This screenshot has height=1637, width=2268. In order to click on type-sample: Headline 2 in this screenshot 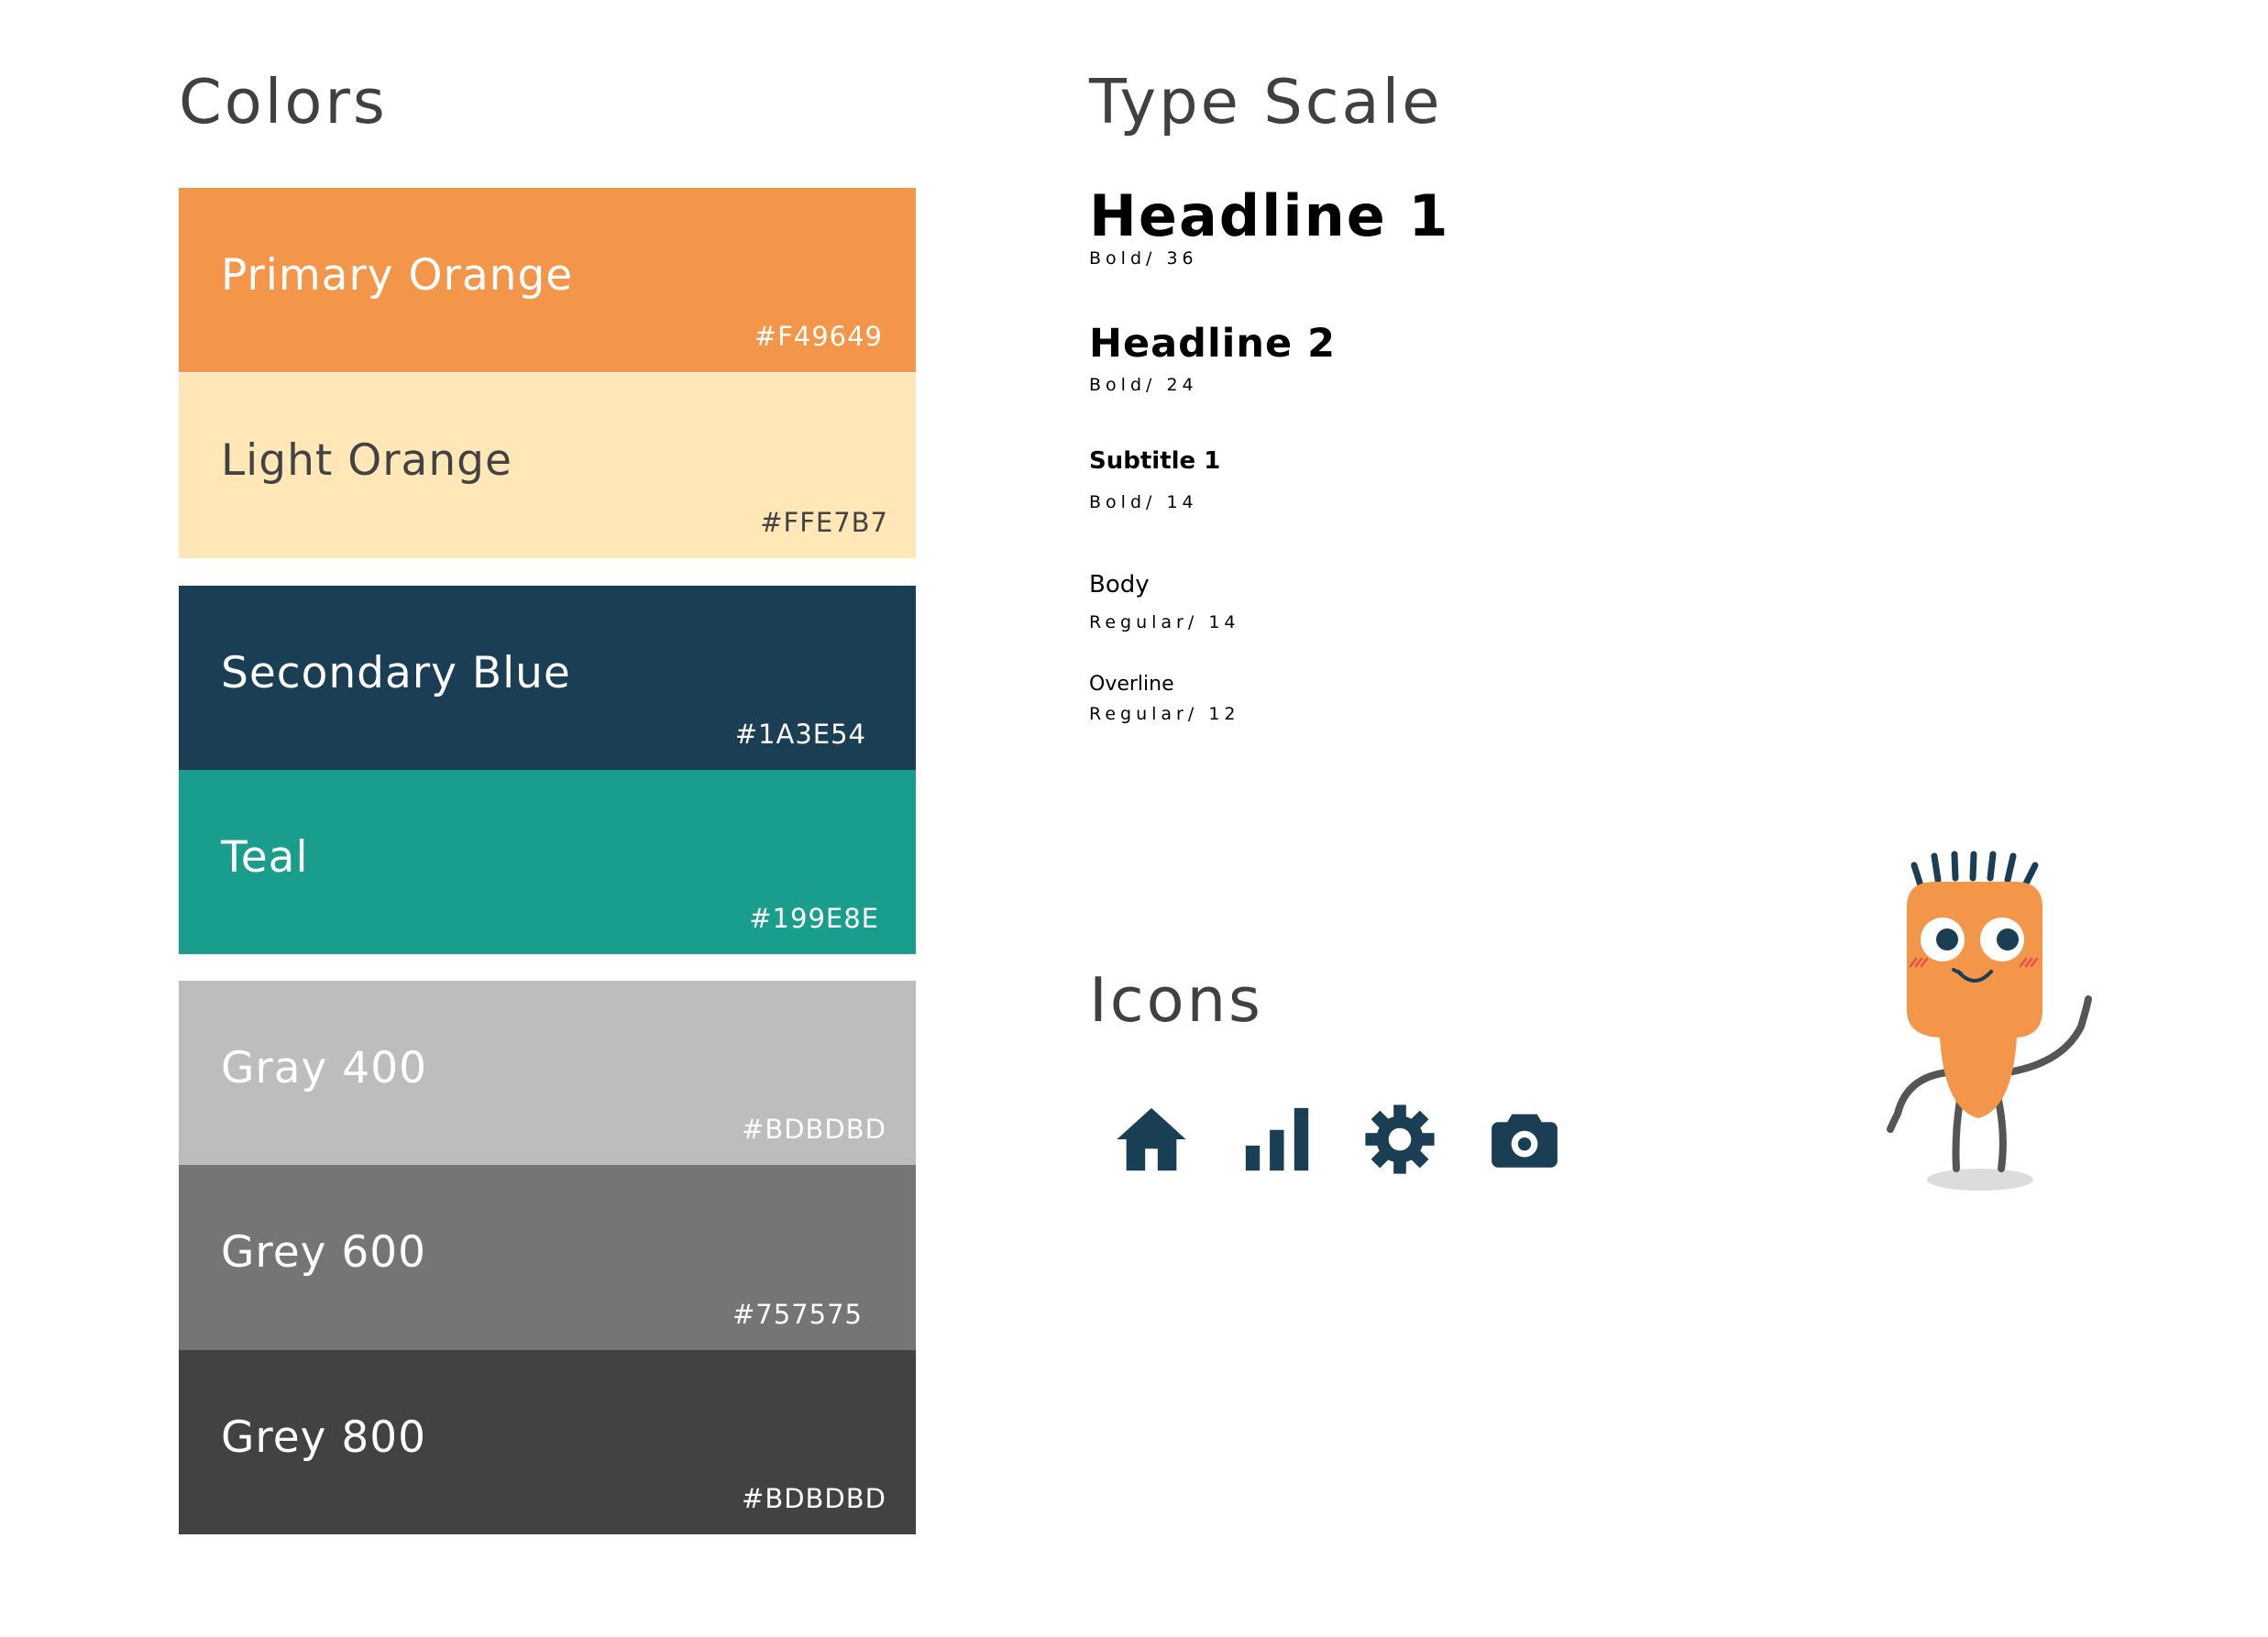, I will do `click(1213, 344)`.